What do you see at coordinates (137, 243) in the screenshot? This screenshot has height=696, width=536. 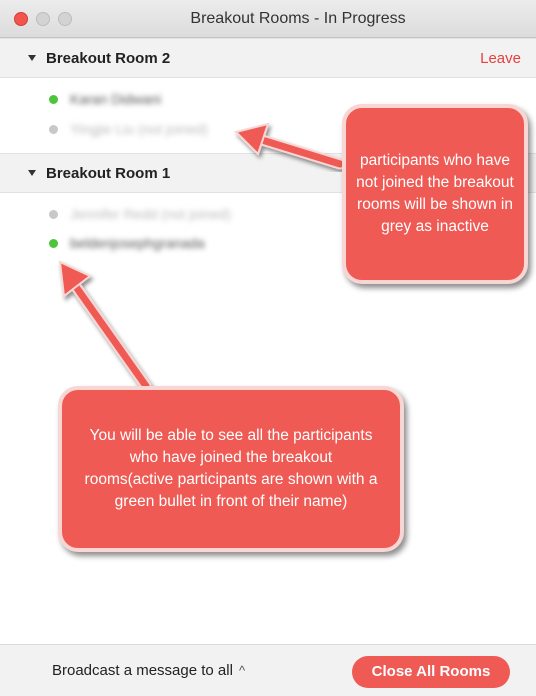 I see `participant-name: beldenjosephgranada` at bounding box center [137, 243].